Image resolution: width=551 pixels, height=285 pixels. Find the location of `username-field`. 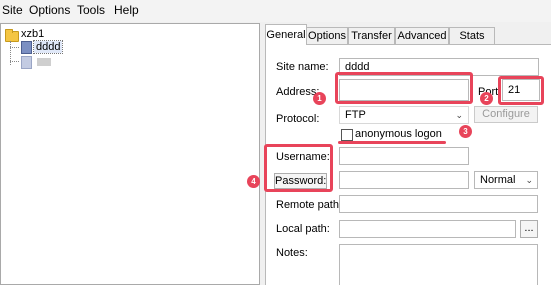

username-field is located at coordinates (404, 156).